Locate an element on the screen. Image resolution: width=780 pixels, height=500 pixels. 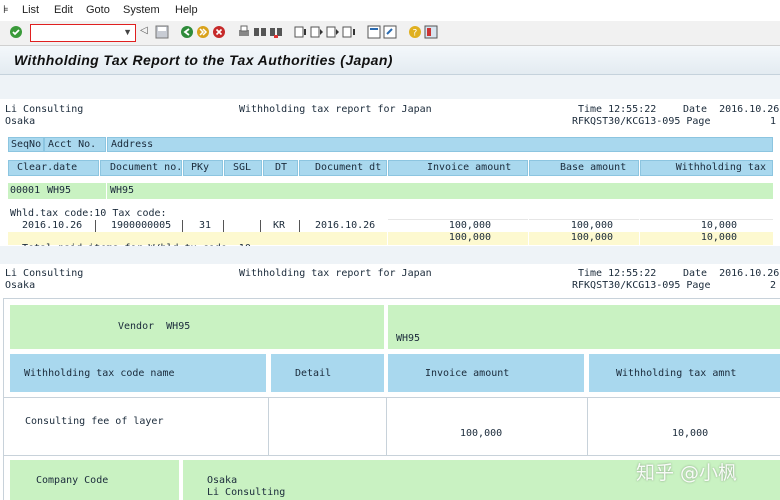
item-withholding-tax: 10,000 is located at coordinates (706, 225).